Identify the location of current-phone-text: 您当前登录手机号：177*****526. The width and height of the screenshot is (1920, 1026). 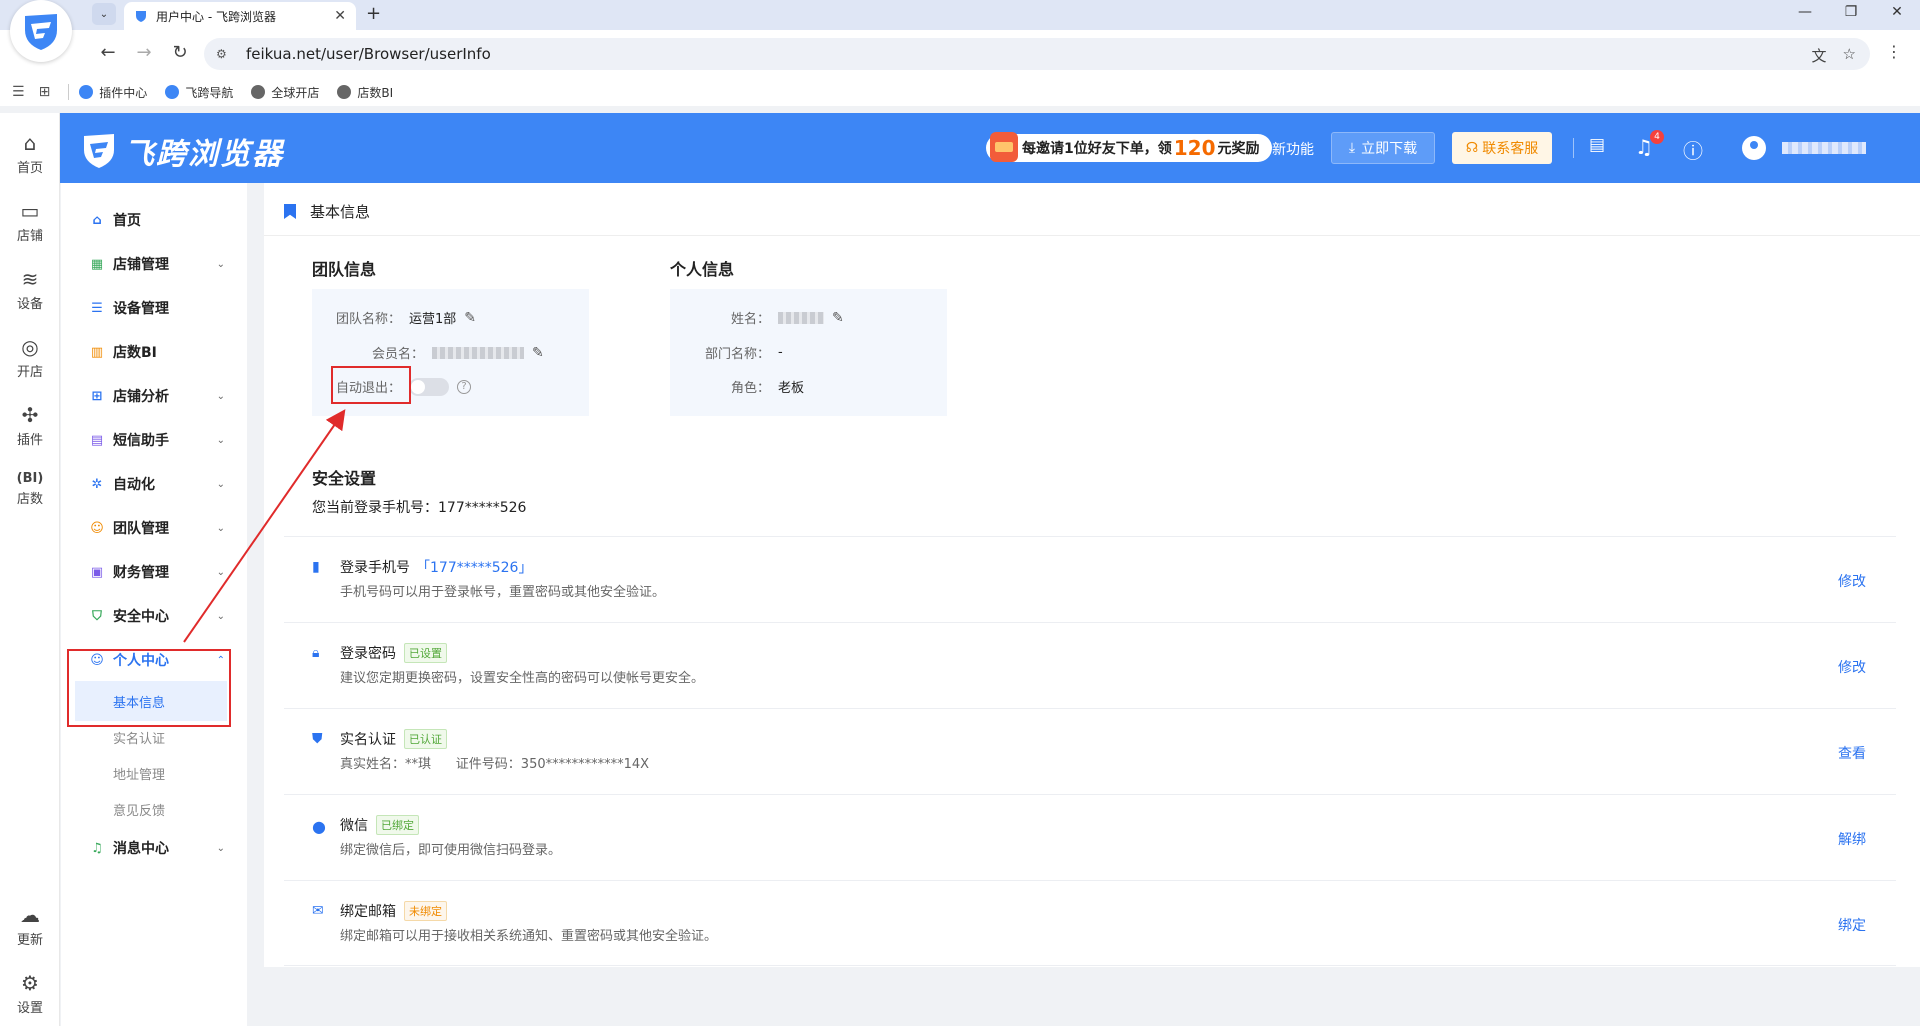
(419, 508).